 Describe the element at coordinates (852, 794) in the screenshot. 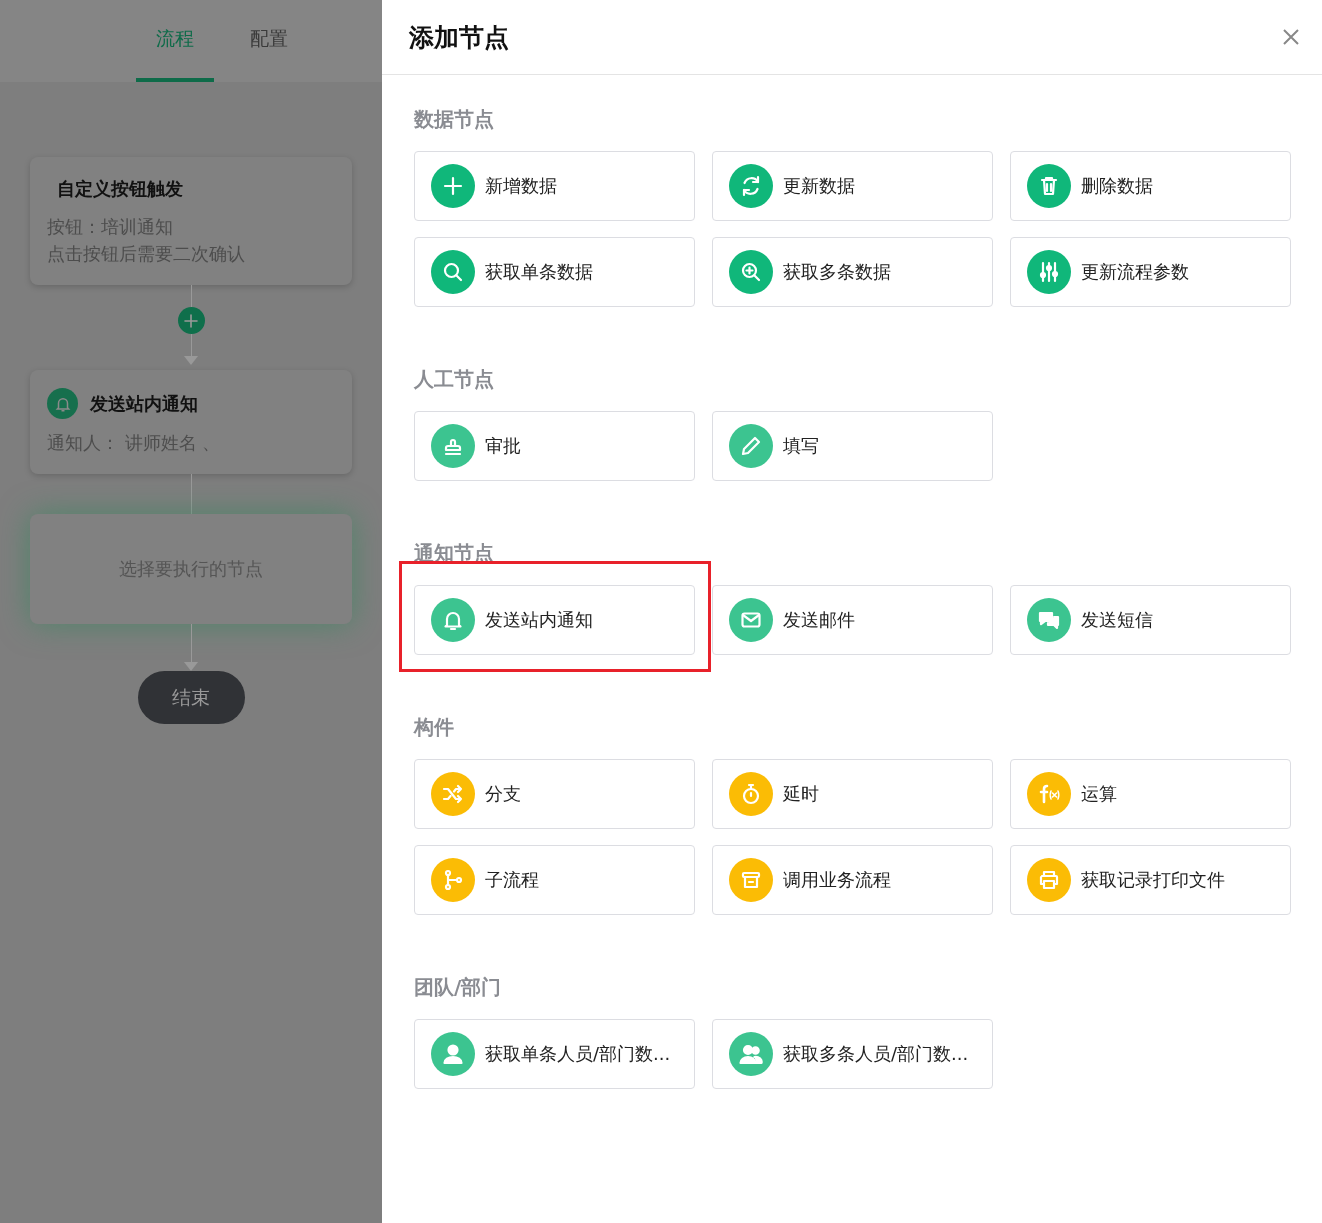

I see `node-option: 延时` at that location.